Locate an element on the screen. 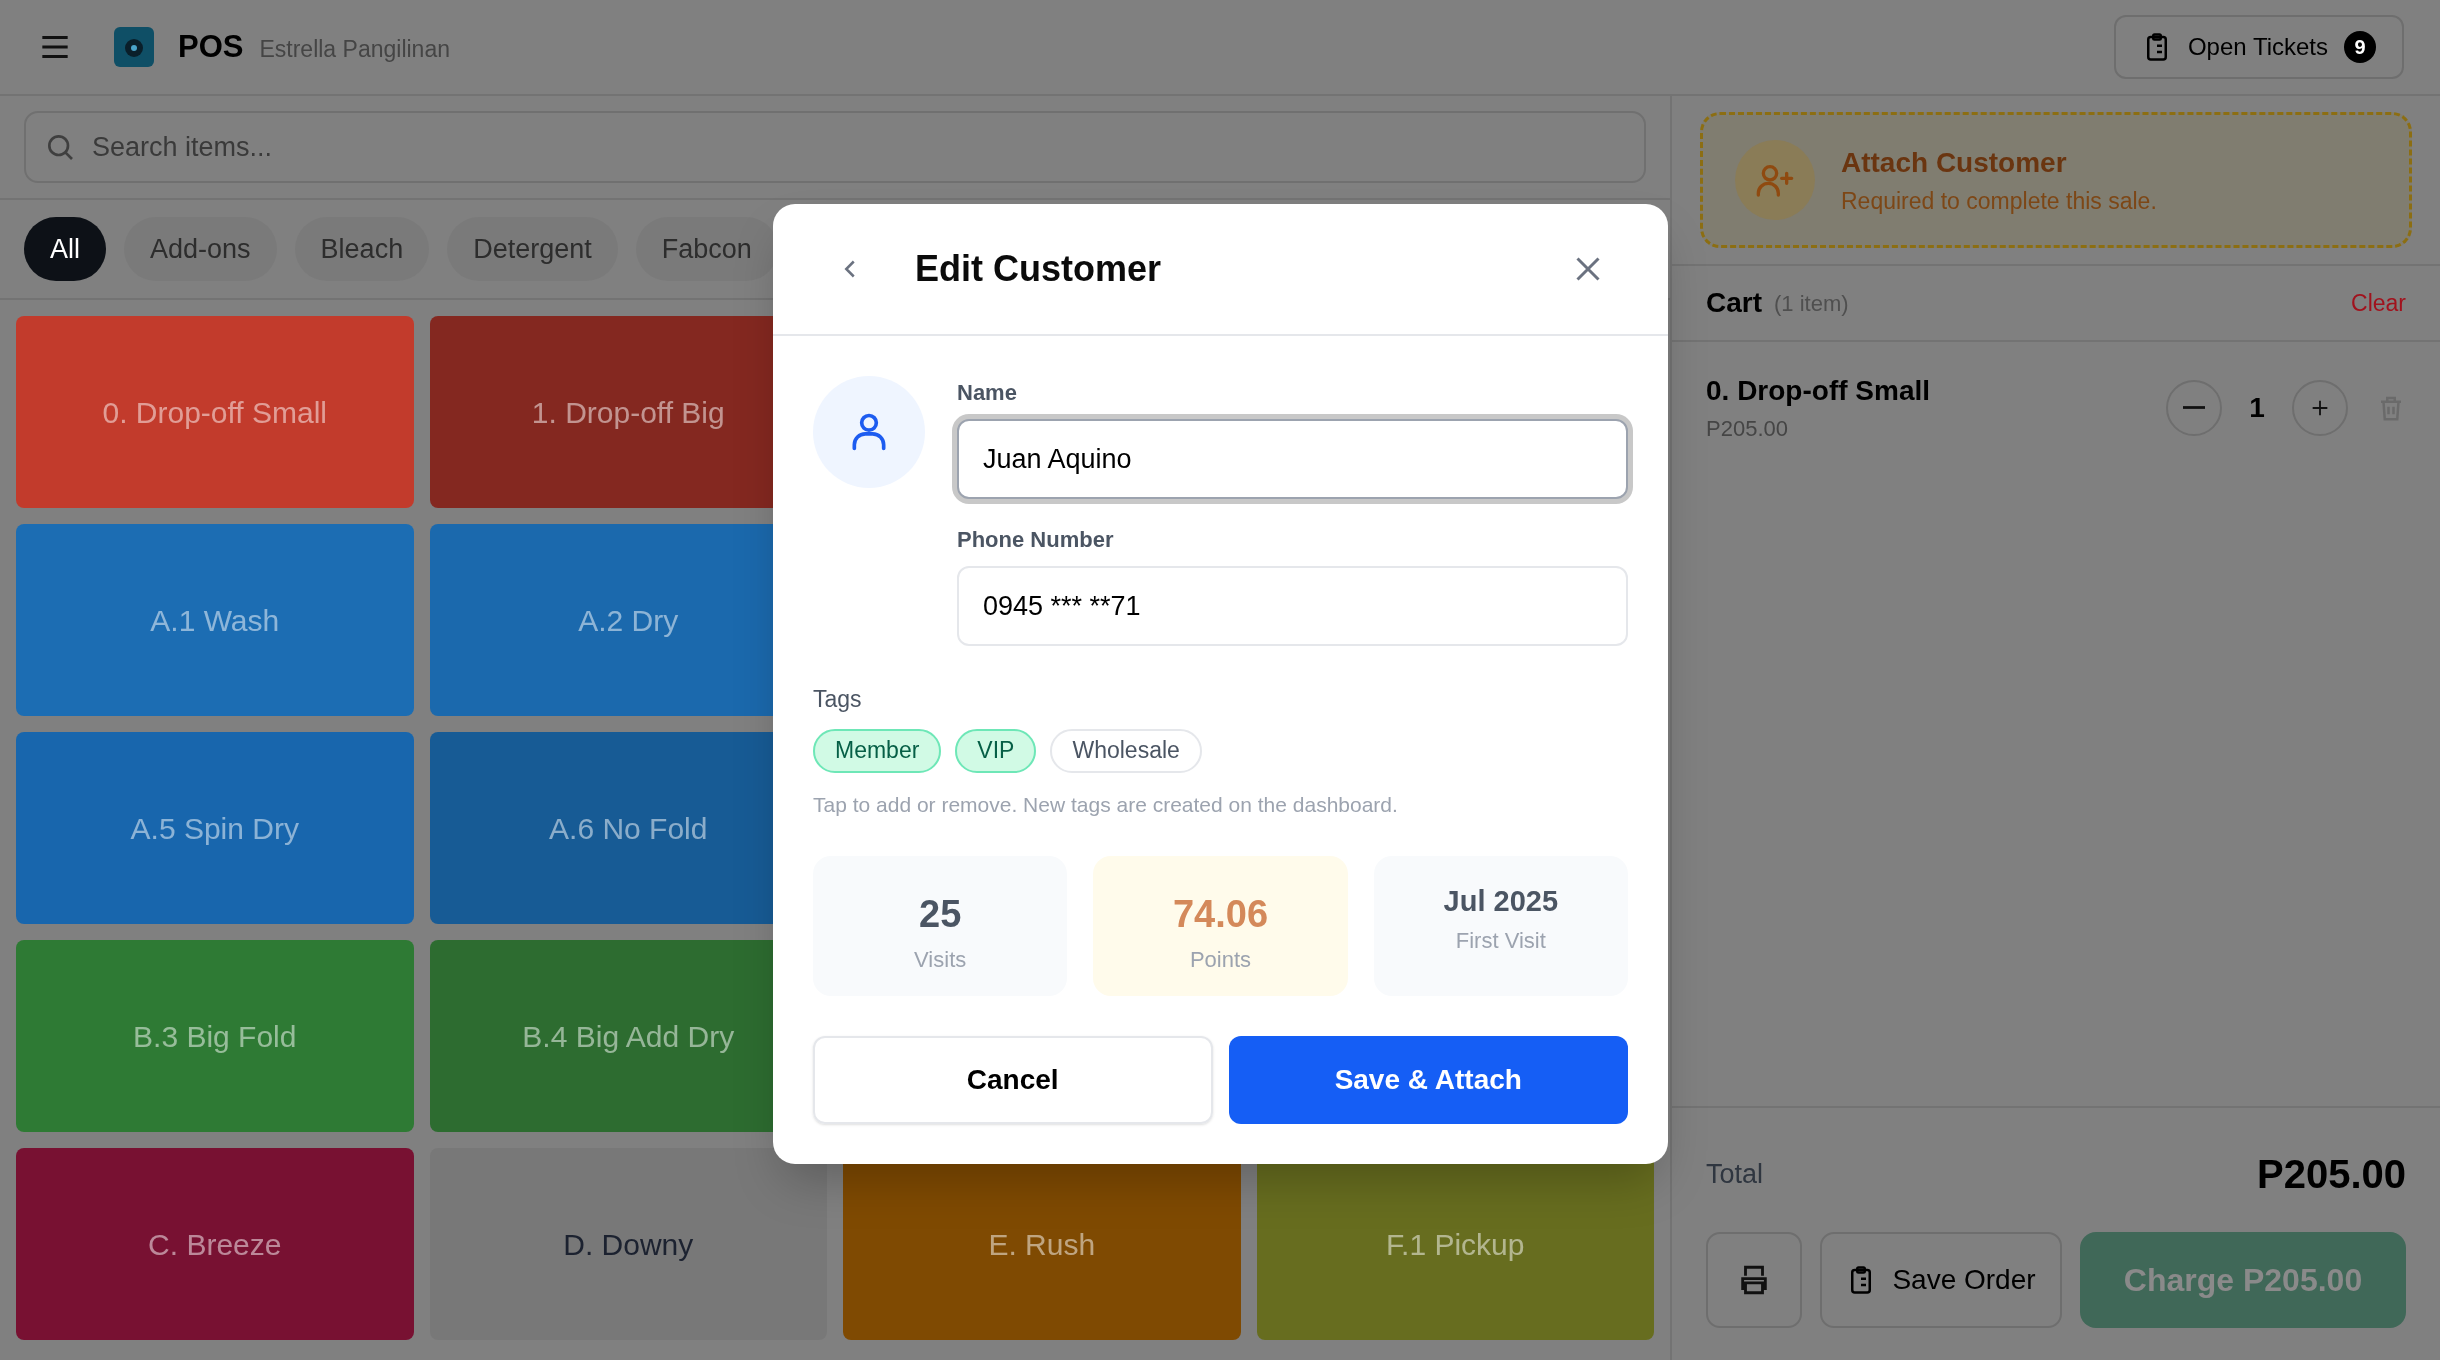 The width and height of the screenshot is (2440, 1360). cart-item-price: P205.00 is located at coordinates (1747, 429).